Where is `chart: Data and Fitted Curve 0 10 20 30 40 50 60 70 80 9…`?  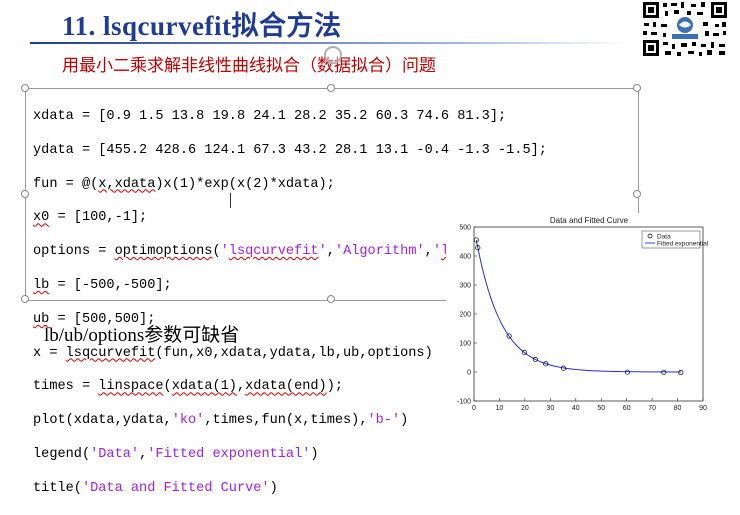
chart: Data and Fitted Curve 0 10 20 30 40 50 60 70 80 9… is located at coordinates (583, 314).